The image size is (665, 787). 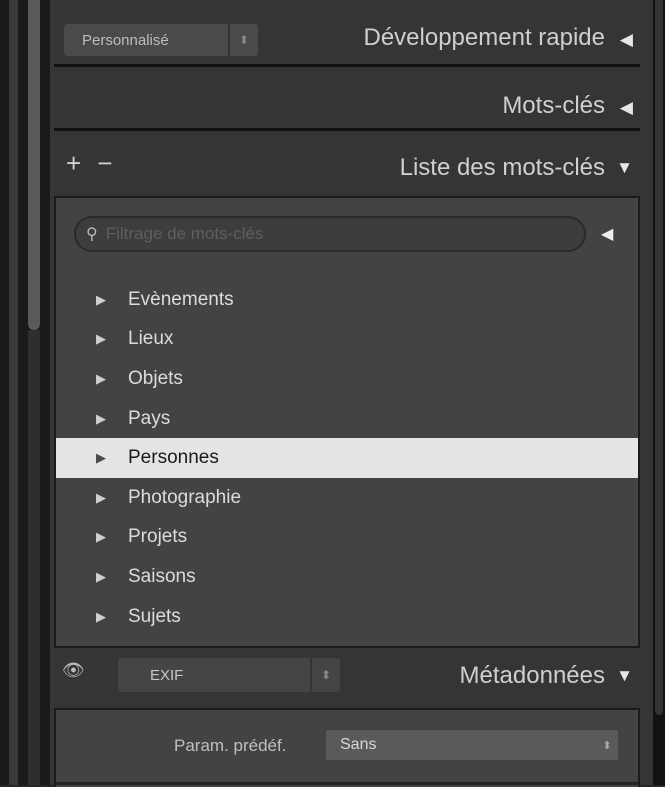 I want to click on add-remove-controls: +−, so click(x=97, y=163).